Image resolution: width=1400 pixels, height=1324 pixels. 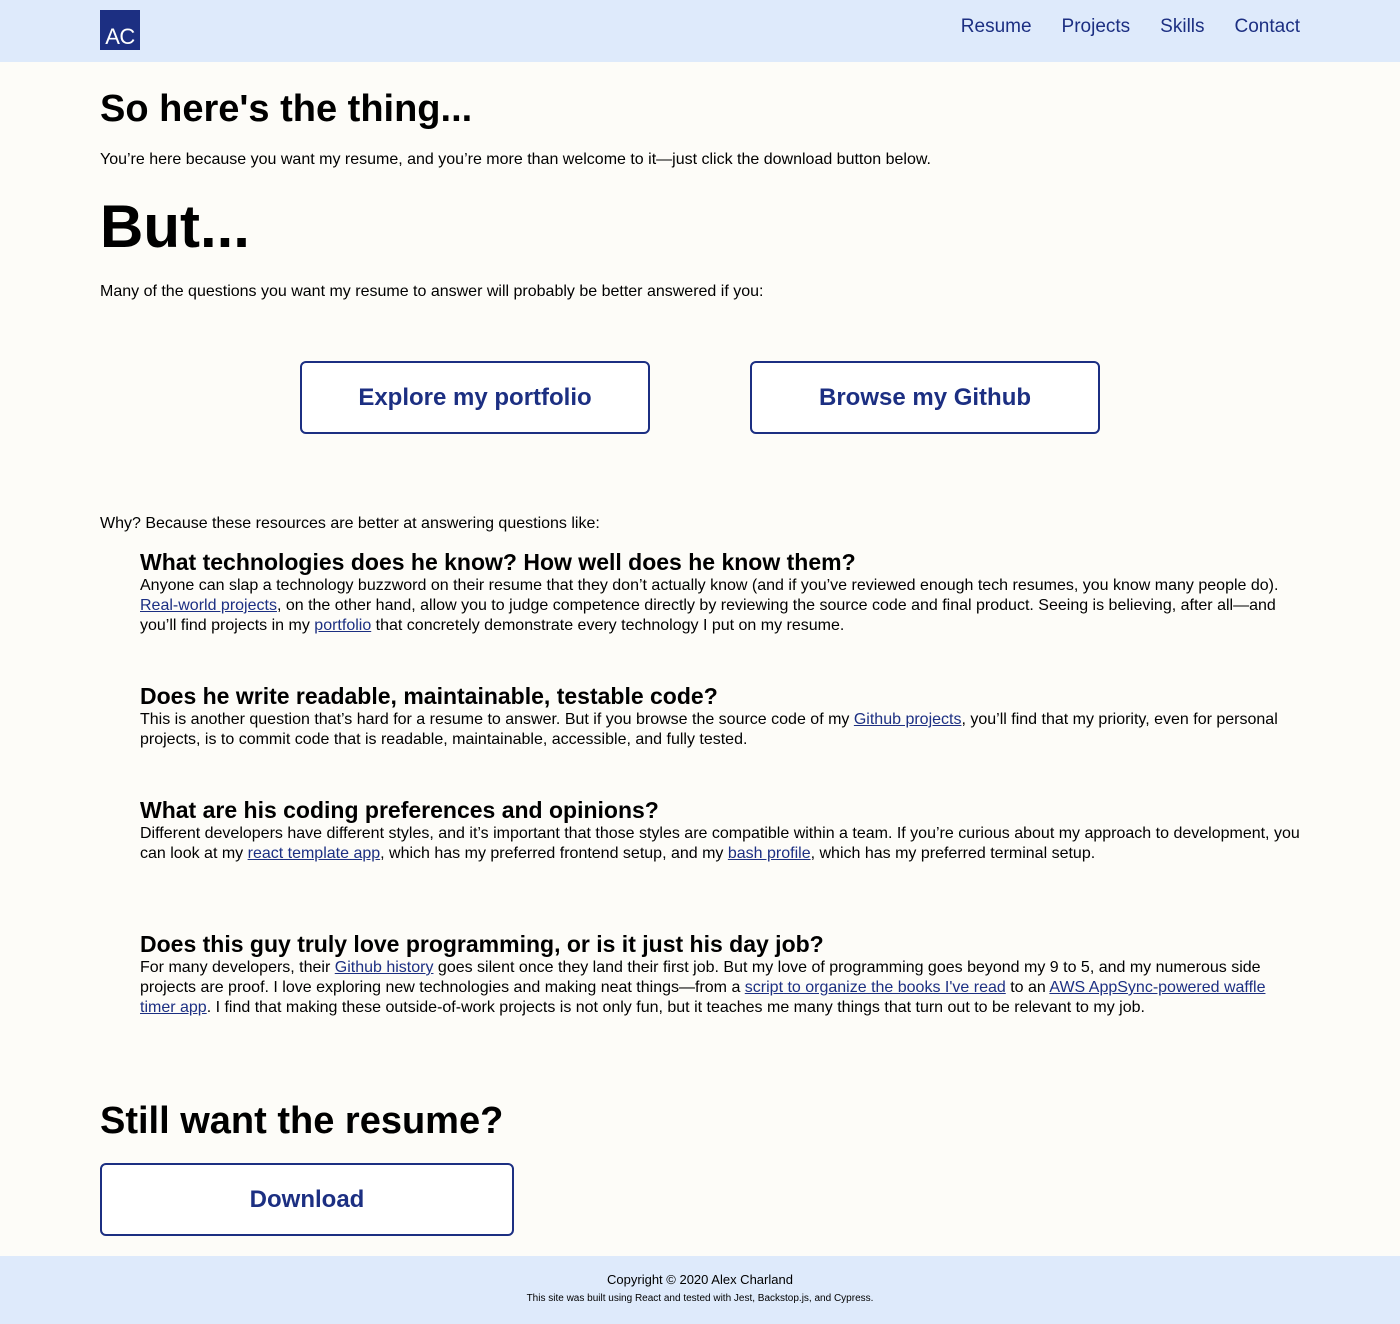 I want to click on inline-link: portfolio, so click(x=342, y=625).